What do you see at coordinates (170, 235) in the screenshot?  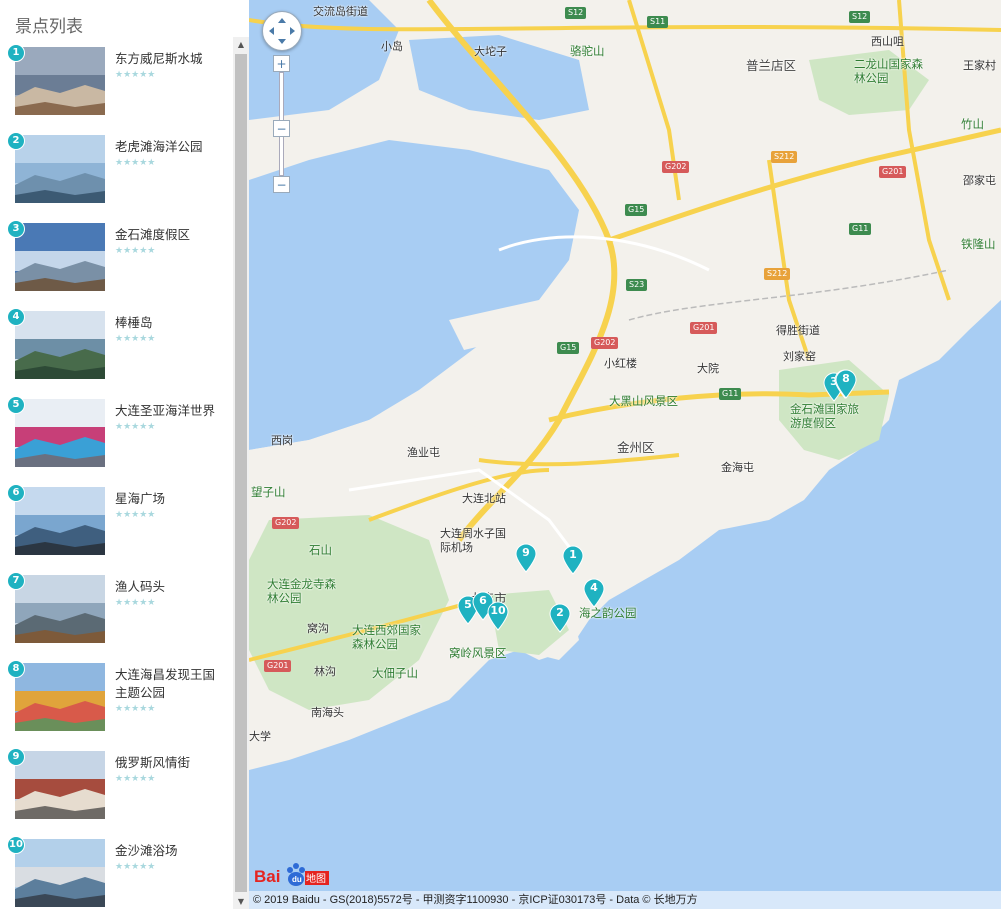 I see `attraction-name: 金石滩度假区` at bounding box center [170, 235].